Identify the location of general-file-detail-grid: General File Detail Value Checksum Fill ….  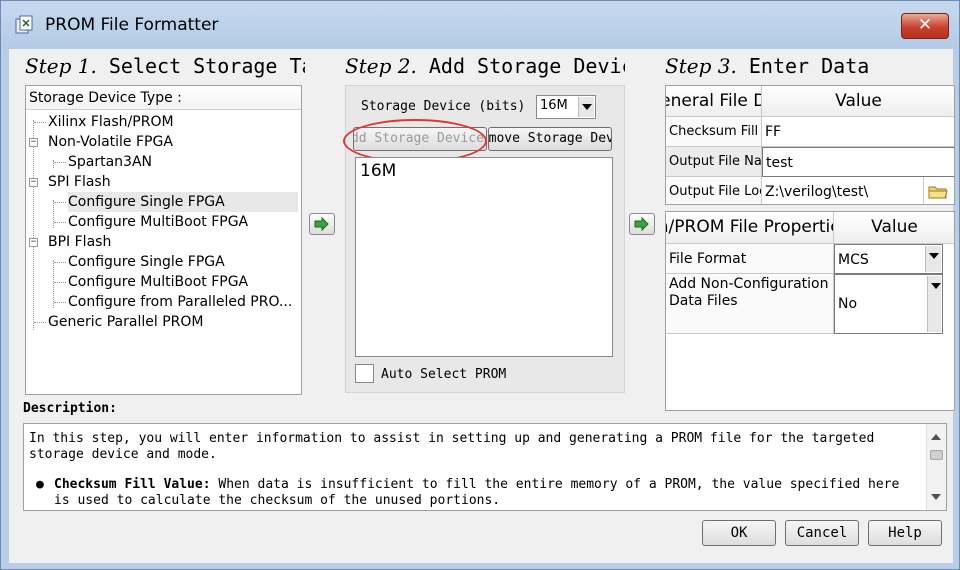
(810, 145).